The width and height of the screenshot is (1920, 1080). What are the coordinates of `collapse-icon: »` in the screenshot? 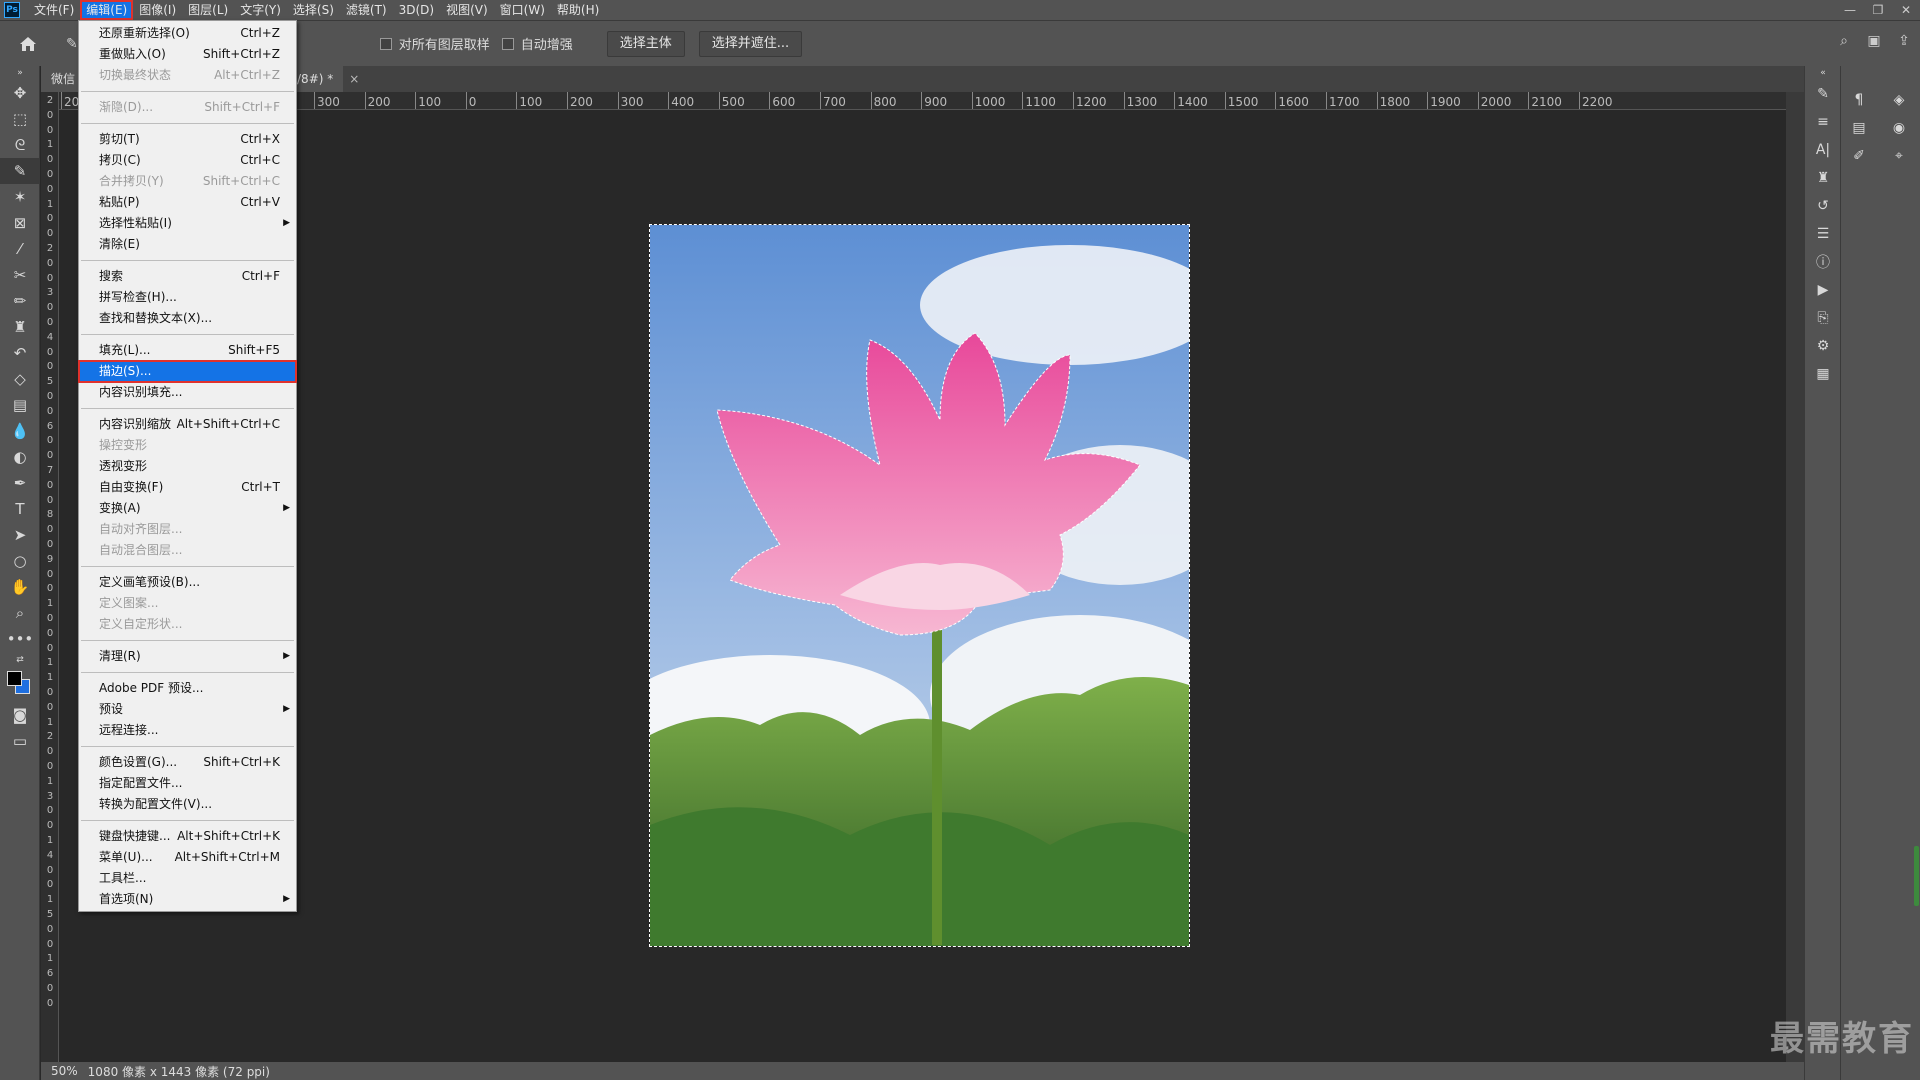 It's located at (20, 73).